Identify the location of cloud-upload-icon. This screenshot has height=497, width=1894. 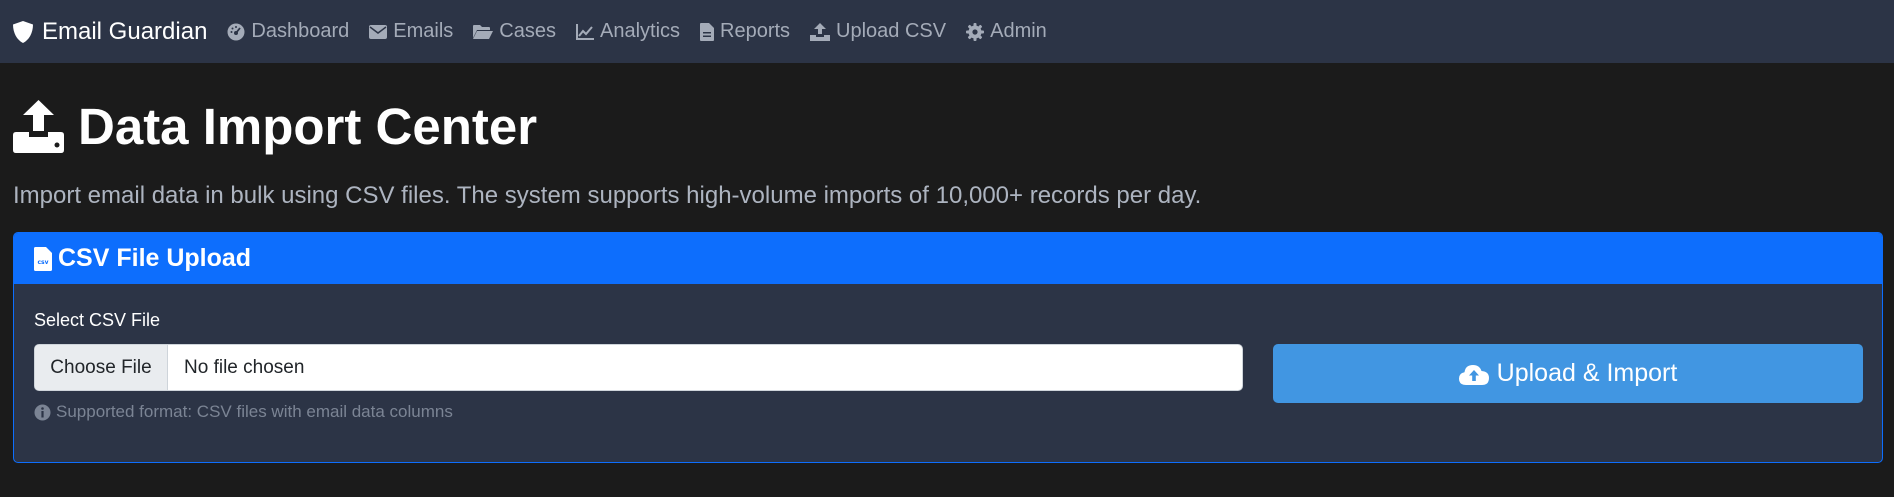
(1473, 374).